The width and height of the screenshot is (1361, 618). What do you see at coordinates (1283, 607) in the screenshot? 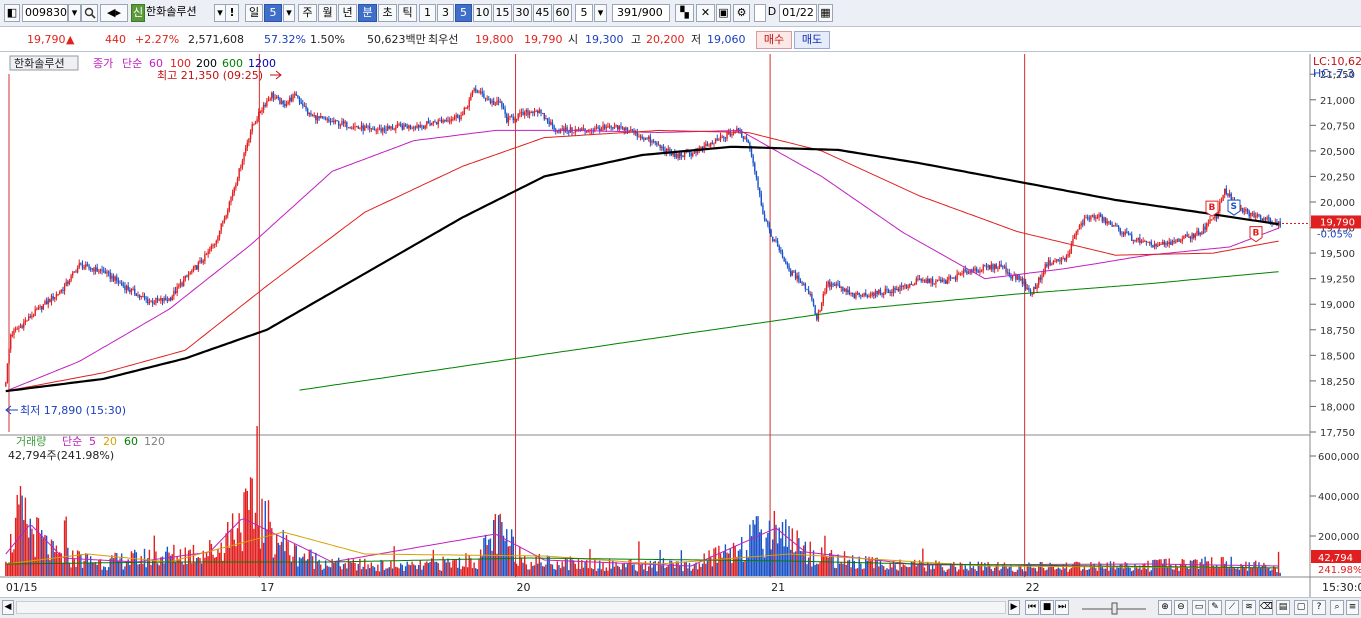
I see `layout-icon: ▤` at bounding box center [1283, 607].